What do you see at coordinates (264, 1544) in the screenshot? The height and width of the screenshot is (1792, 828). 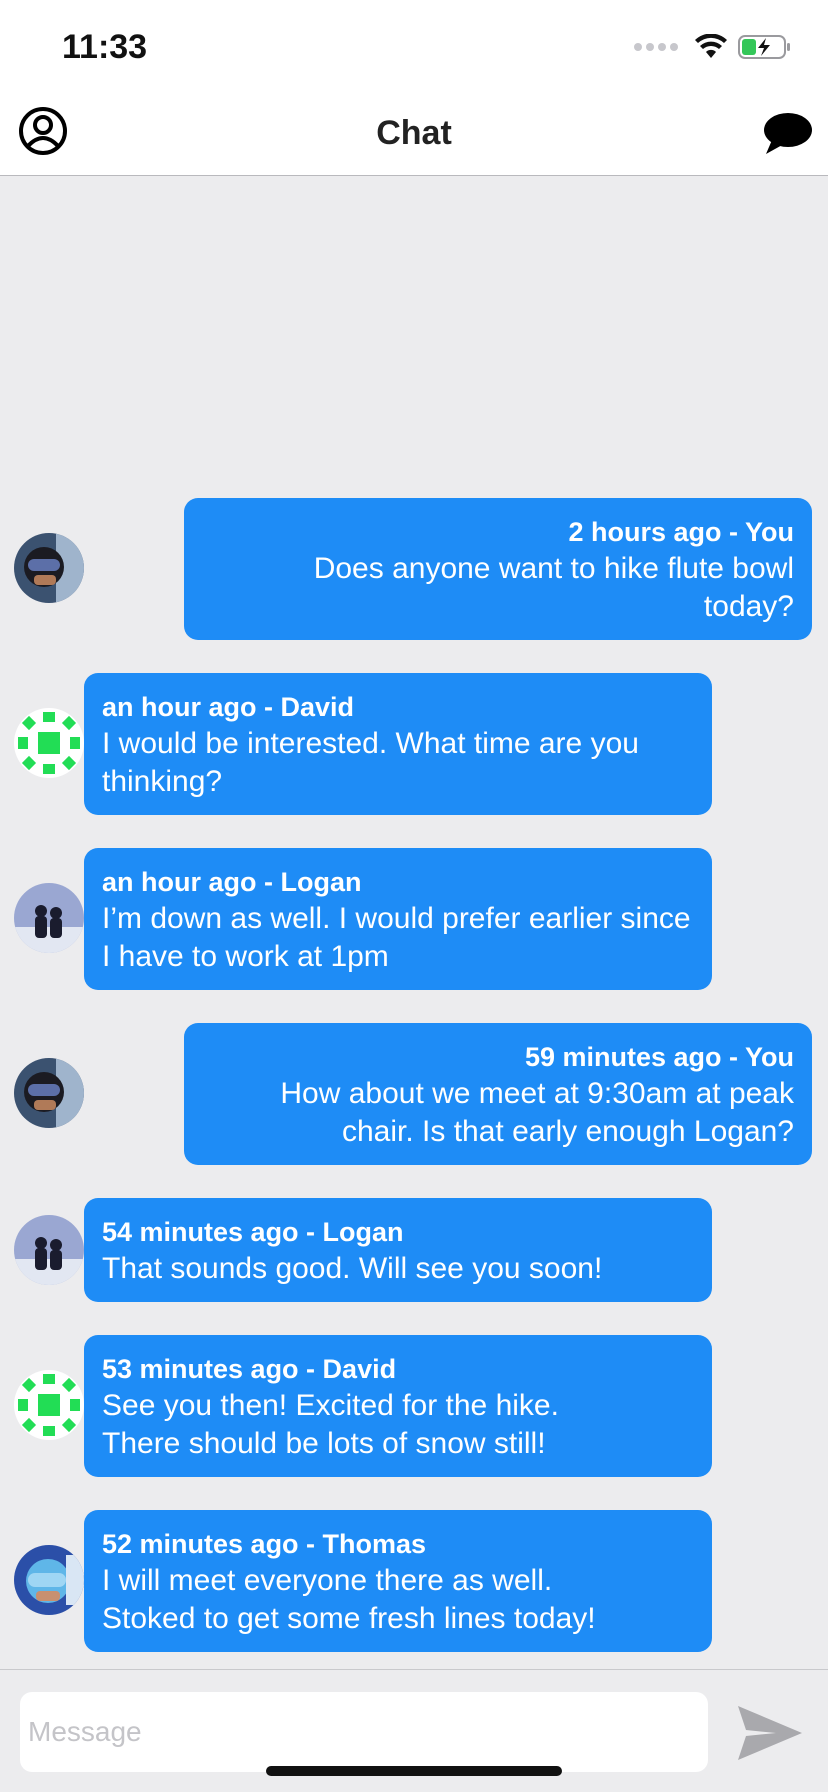 I see `message-meta: 52 minutes ago - Thomas` at bounding box center [264, 1544].